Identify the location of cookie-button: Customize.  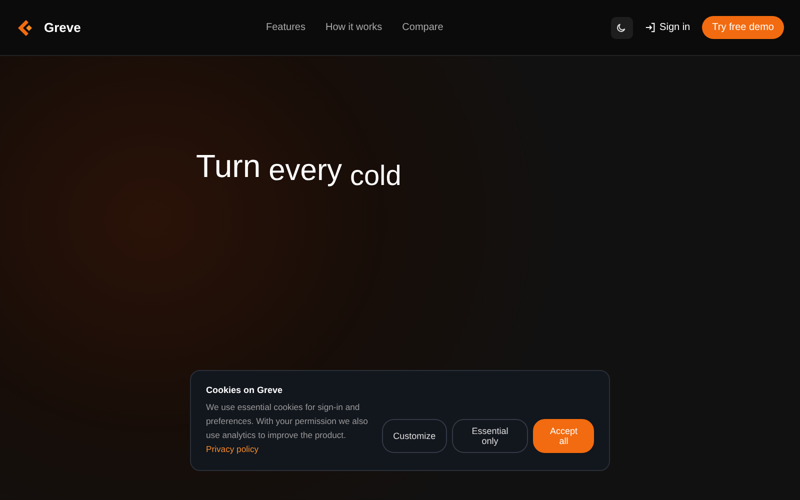
(414, 436).